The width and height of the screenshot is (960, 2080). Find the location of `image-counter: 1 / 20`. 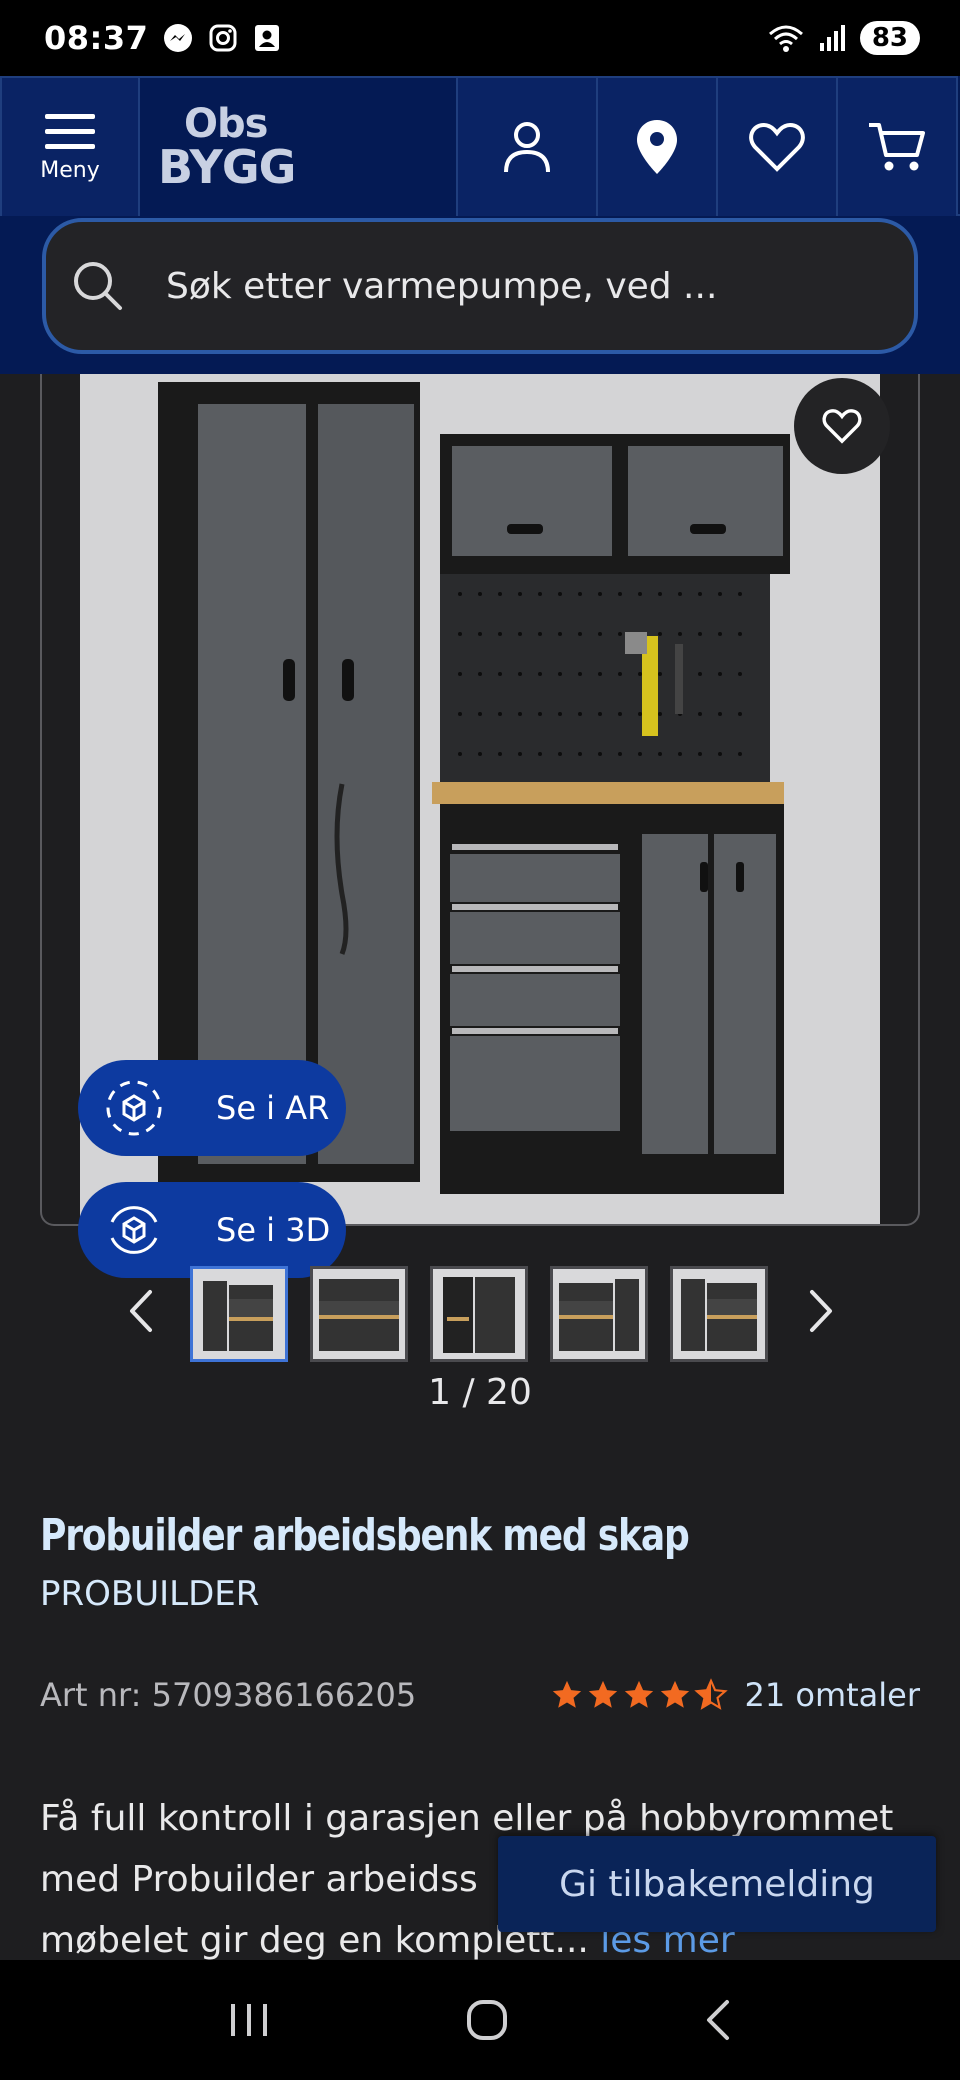

image-counter: 1 / 20 is located at coordinates (480, 1392).